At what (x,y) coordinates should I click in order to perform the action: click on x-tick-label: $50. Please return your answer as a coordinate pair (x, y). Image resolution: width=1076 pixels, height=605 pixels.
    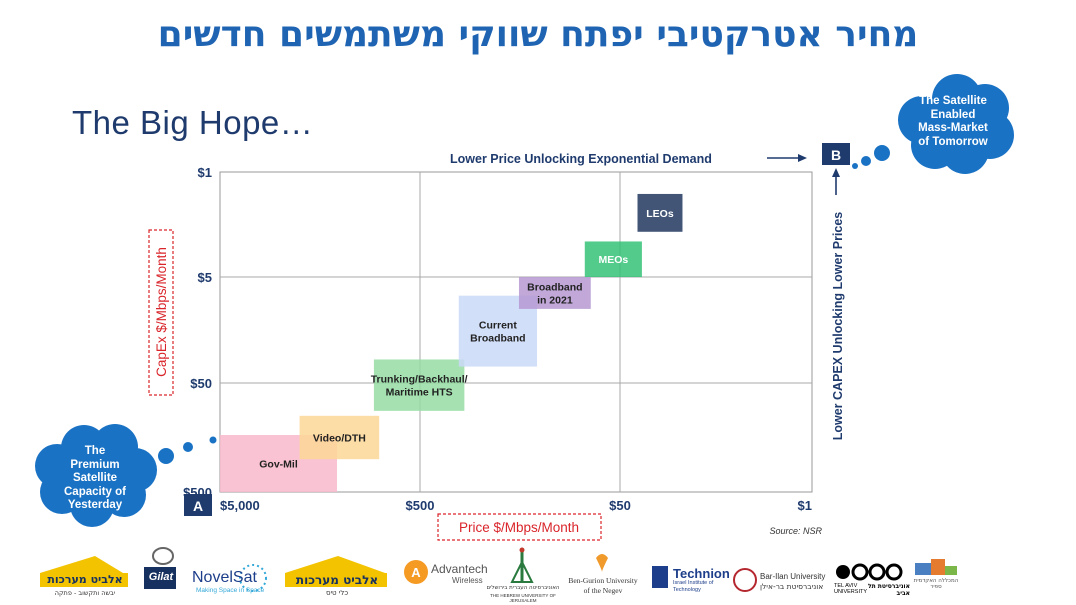
    Looking at the image, I should click on (620, 505).